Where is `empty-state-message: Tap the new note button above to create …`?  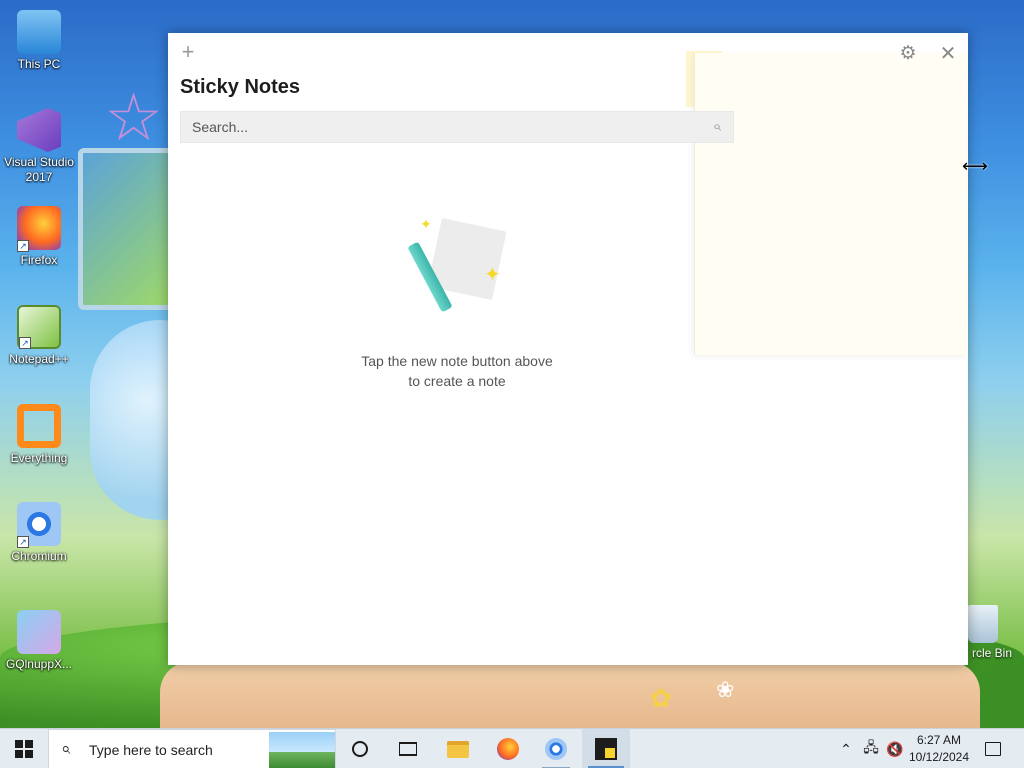 empty-state-message: Tap the new note button above to create … is located at coordinates (457, 371).